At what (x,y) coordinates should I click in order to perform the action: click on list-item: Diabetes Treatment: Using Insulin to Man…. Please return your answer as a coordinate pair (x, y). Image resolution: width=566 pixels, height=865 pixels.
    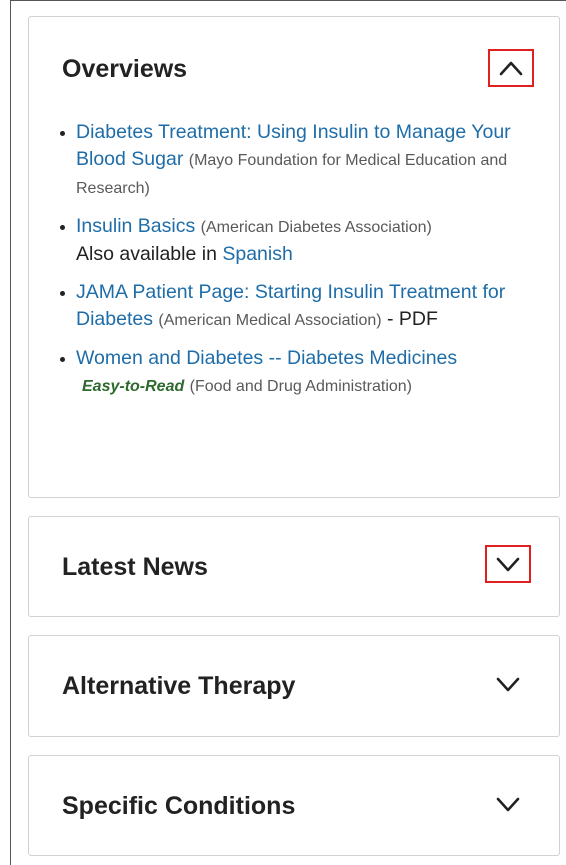
    Looking at the image, I should click on (295, 160).